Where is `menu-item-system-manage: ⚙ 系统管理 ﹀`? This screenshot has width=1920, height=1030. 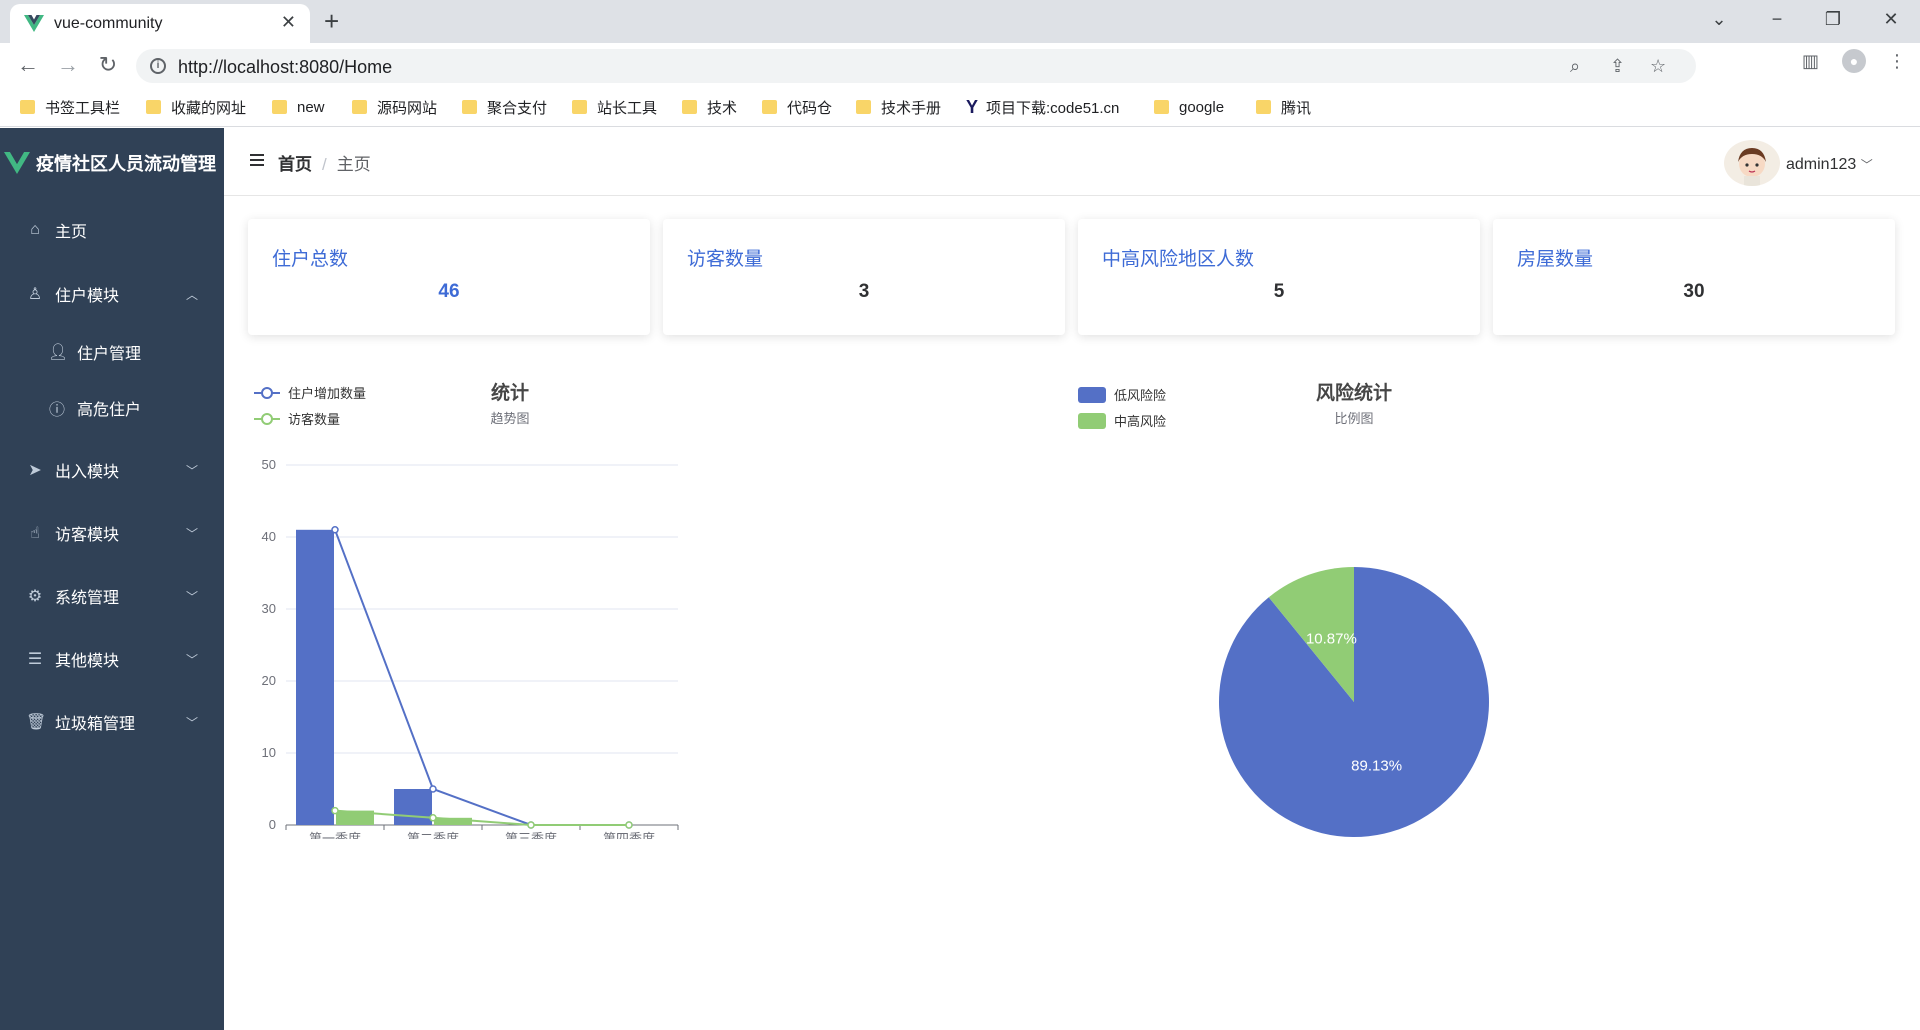
menu-item-system-manage: ⚙ 系统管理 ﹀ is located at coordinates (112, 596).